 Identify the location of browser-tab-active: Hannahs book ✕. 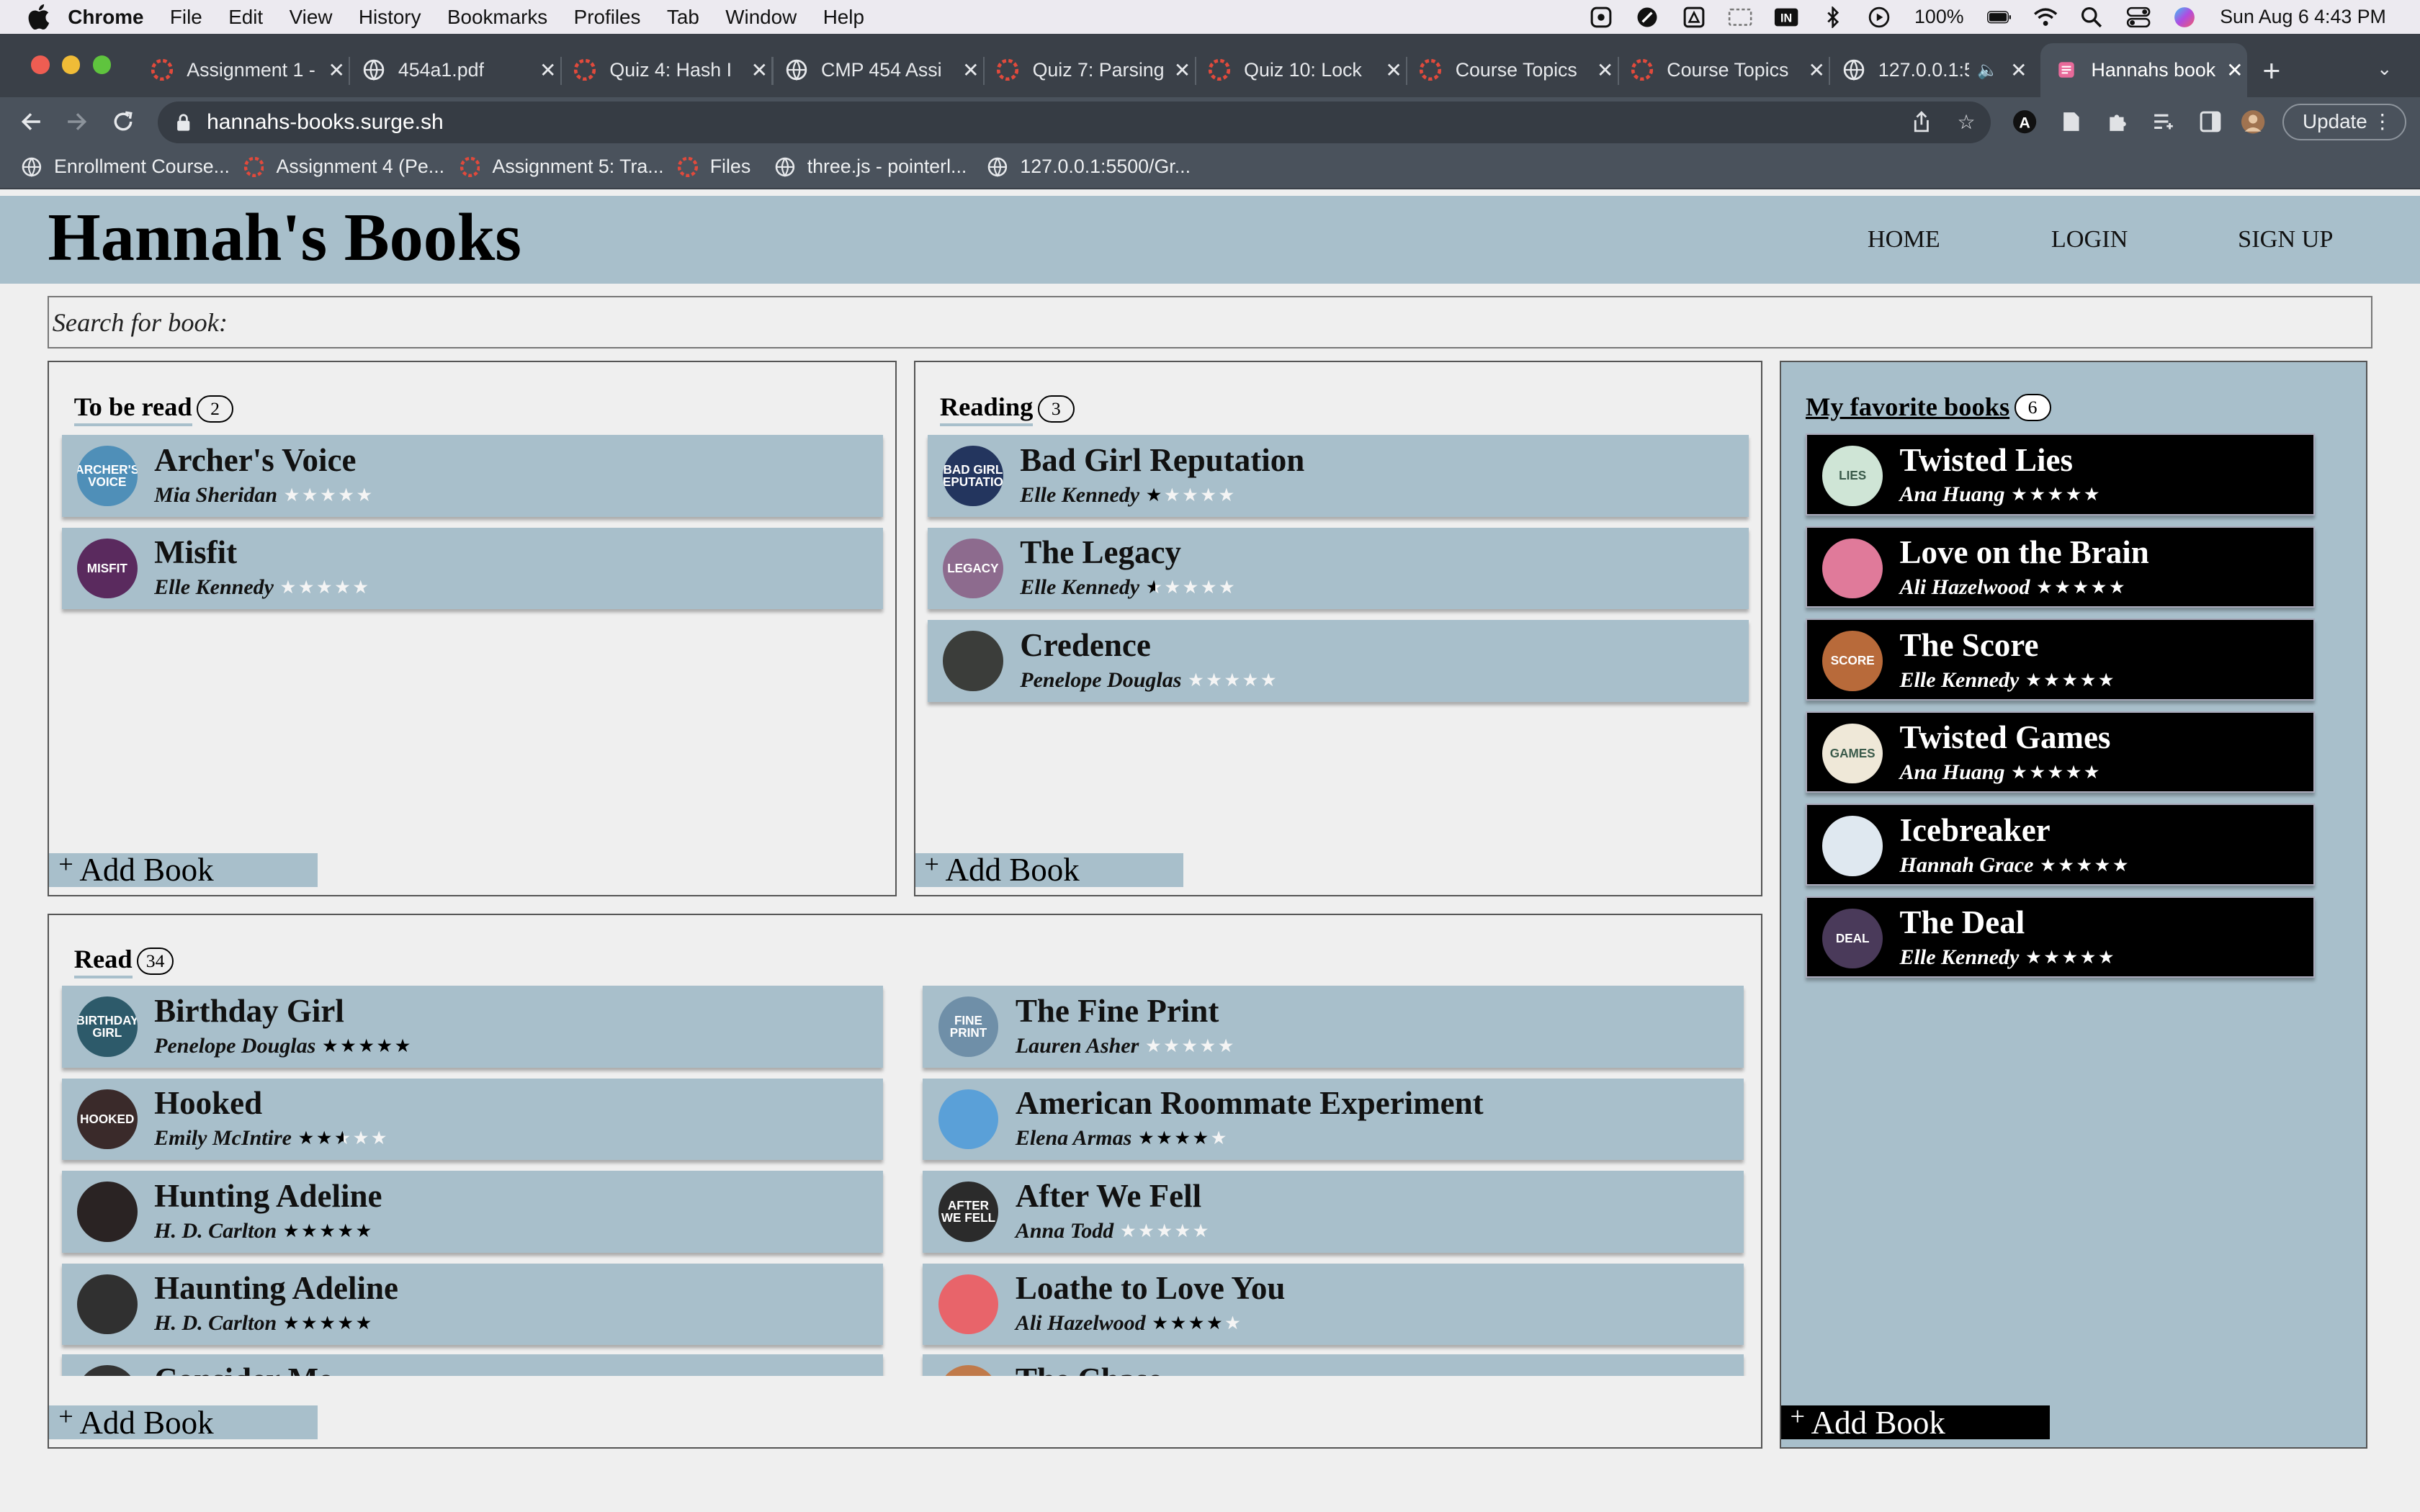
(2143, 69).